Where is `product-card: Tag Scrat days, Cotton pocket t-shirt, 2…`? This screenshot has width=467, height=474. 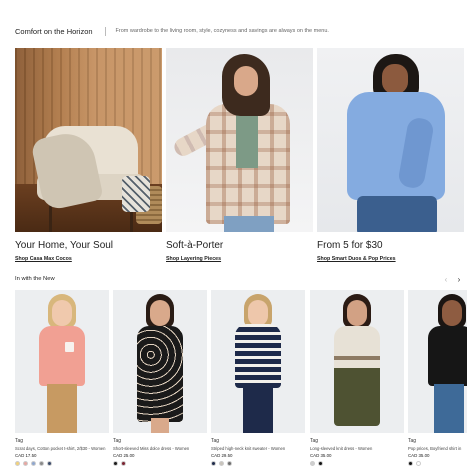 product-card: Tag Scrat days, Cotton pocket t-shirt, 2… is located at coordinates (62, 378).